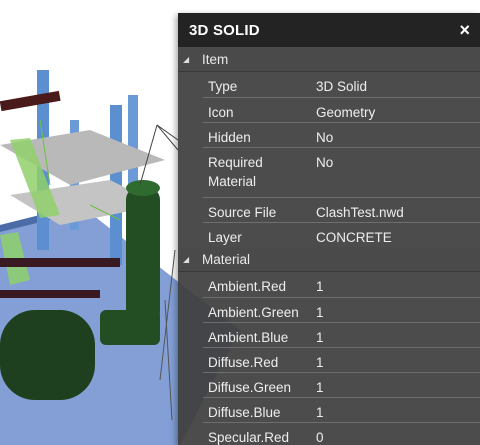 The image size is (480, 445). What do you see at coordinates (464, 30) in the screenshot?
I see `close-icon: ×` at bounding box center [464, 30].